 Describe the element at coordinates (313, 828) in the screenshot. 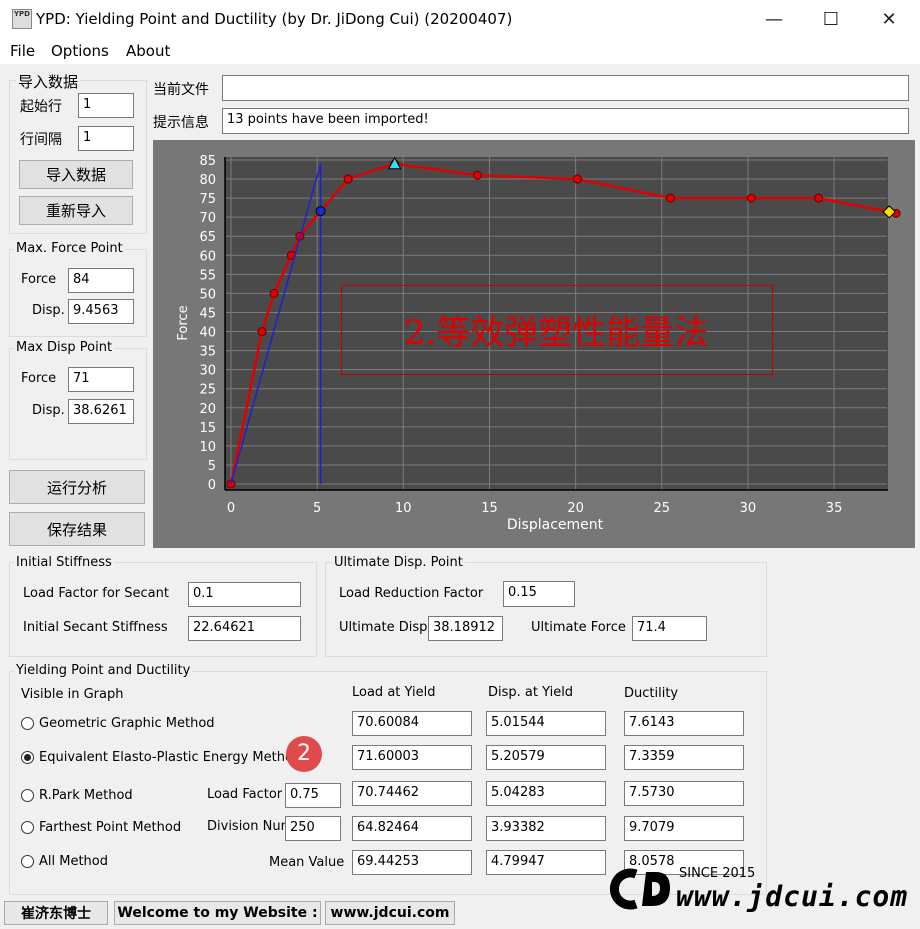

I see `division-num-field: 250` at that location.